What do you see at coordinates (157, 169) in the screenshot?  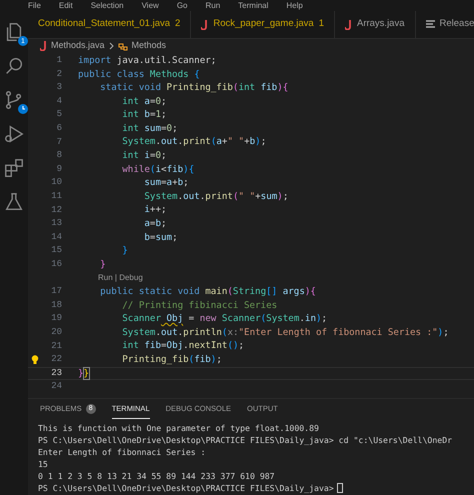 I see `code-line: while(i<fib){` at bounding box center [157, 169].